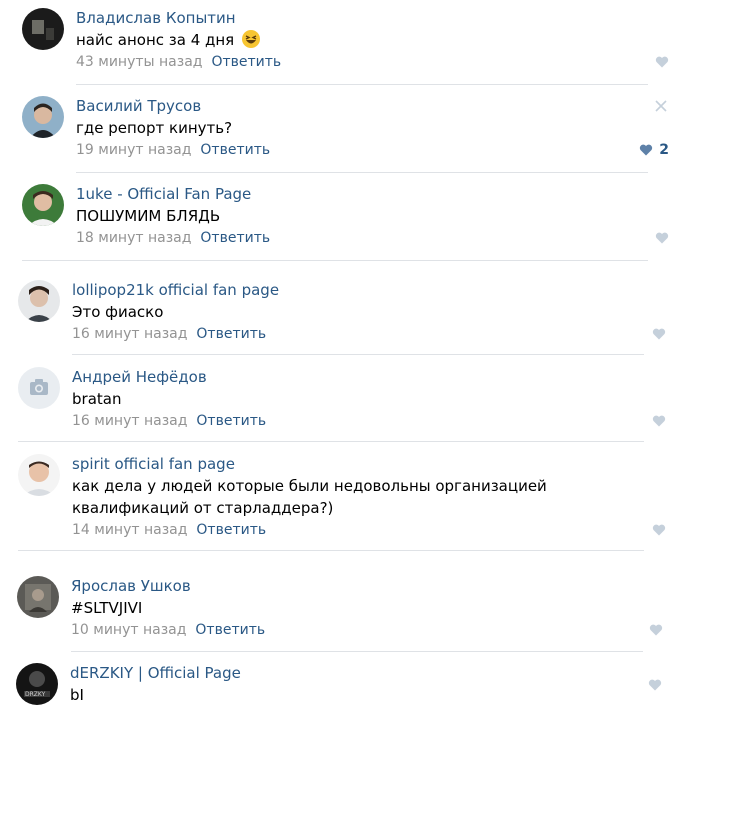  What do you see at coordinates (148, 216) in the screenshot?
I see `comment-text: ПОШУМИМ БЛЯДЬ` at bounding box center [148, 216].